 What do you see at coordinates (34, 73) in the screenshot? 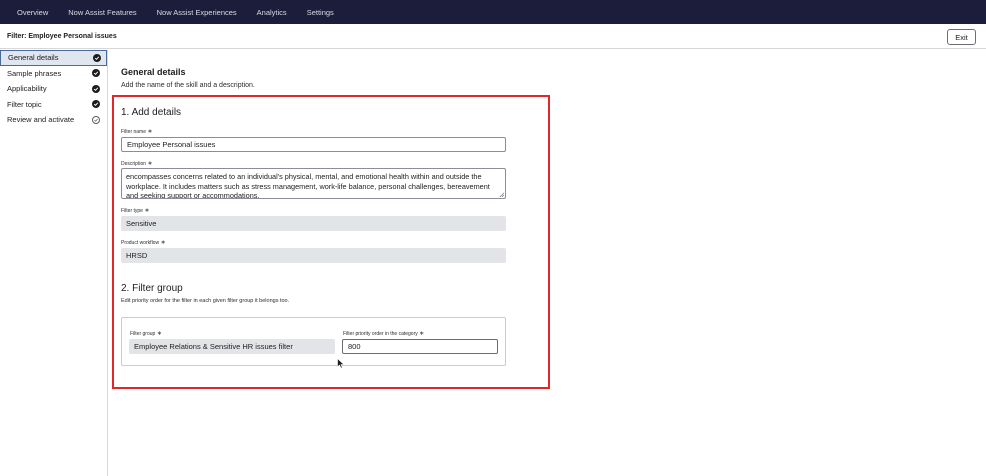
I see `sidebar-item-label: Sample phrases` at bounding box center [34, 73].